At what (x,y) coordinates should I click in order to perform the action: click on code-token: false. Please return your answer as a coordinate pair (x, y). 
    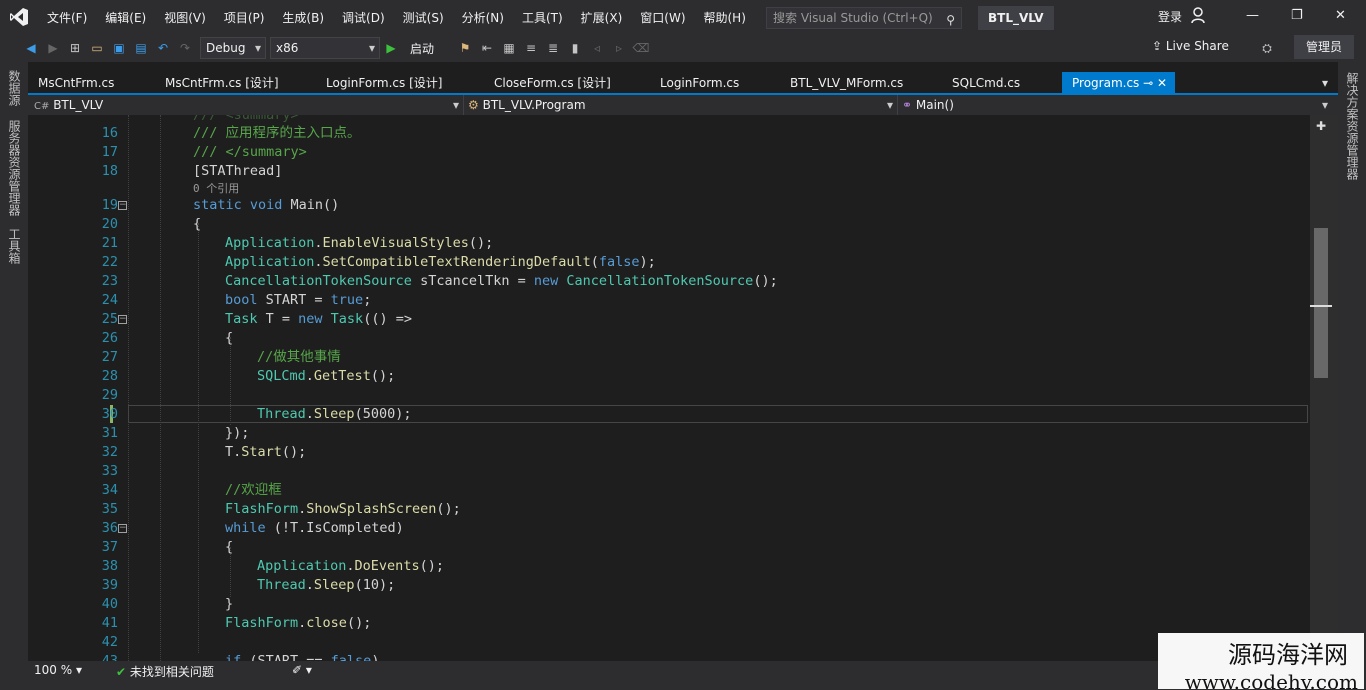
    Looking at the image, I should click on (351, 657).